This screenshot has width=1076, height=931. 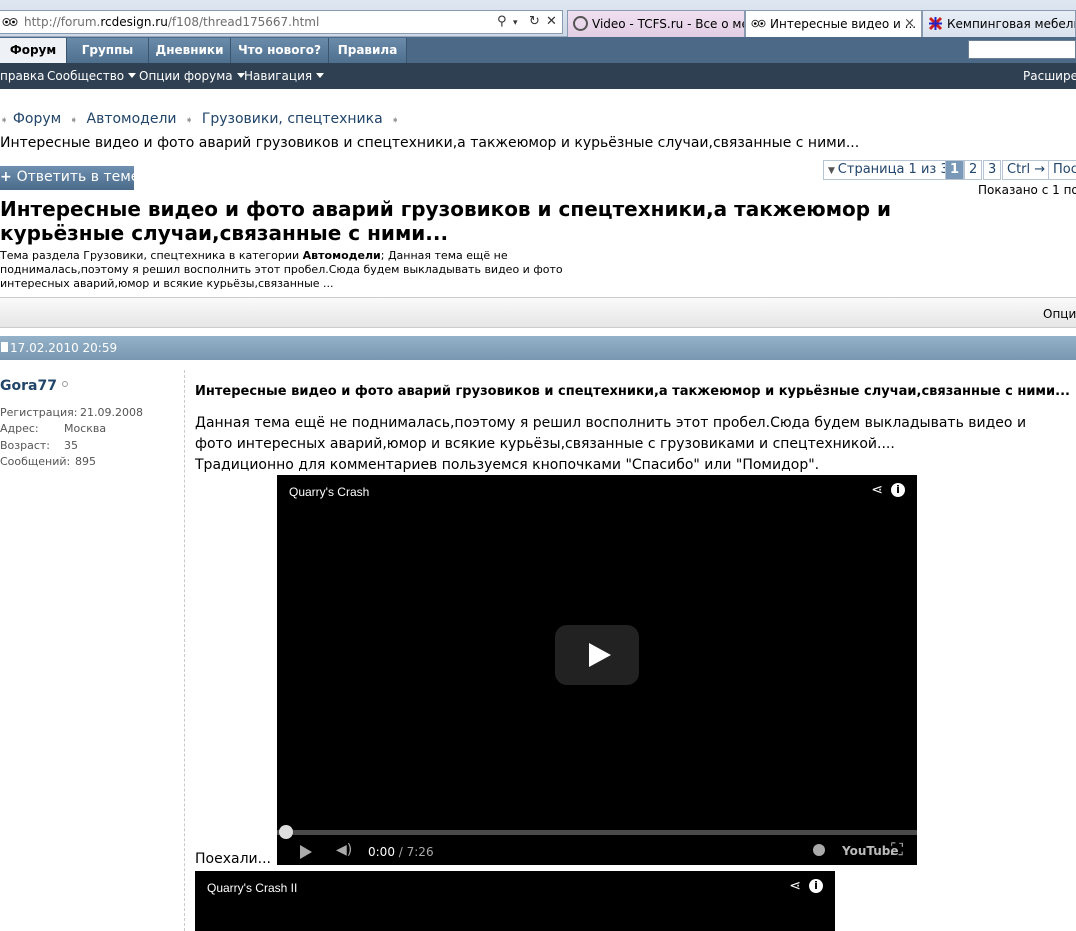 I want to click on play-button, so click(x=597, y=655).